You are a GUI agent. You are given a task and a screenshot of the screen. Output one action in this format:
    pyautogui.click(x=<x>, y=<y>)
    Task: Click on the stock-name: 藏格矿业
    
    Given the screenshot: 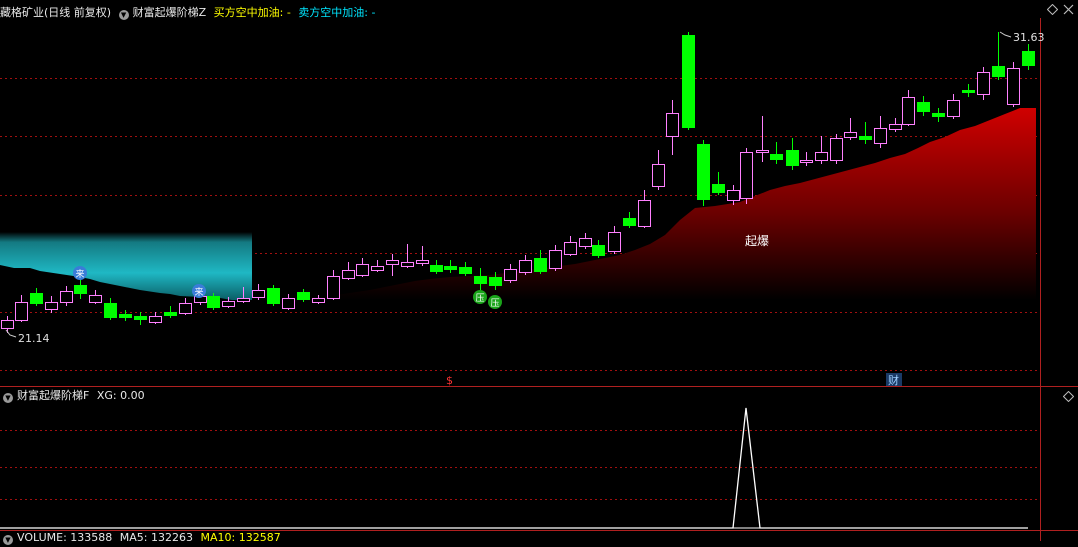 What is the action you would take?
    pyautogui.click(x=22, y=12)
    